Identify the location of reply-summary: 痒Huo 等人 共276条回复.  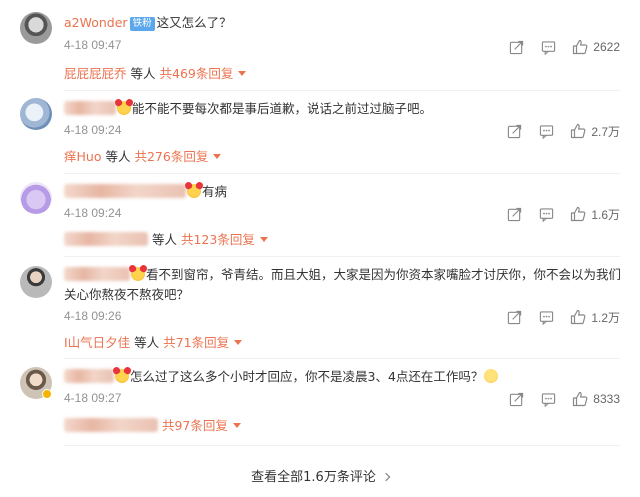
(342, 157).